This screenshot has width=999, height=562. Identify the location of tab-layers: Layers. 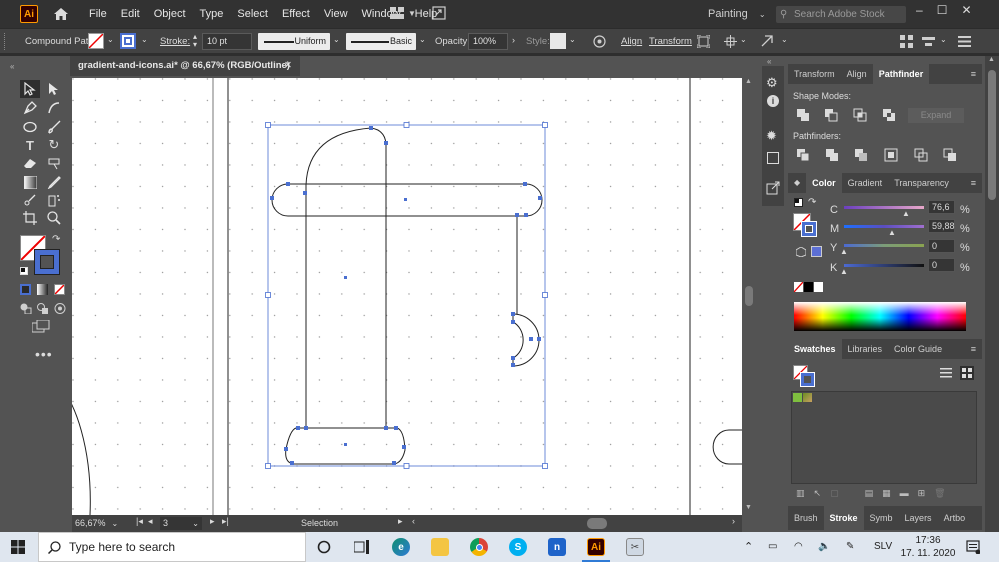
(918, 518).